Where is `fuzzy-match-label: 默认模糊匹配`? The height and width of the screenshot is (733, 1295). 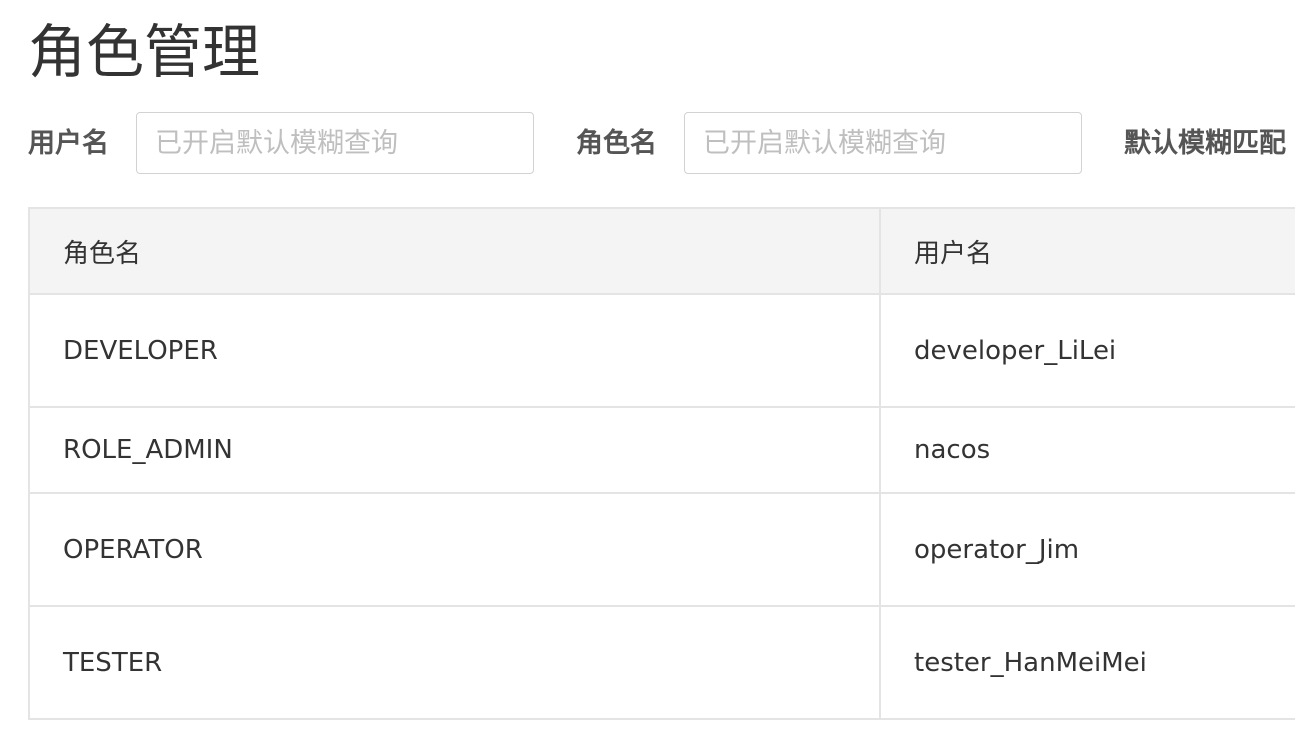 fuzzy-match-label: 默认模糊匹配 is located at coordinates (1205, 143).